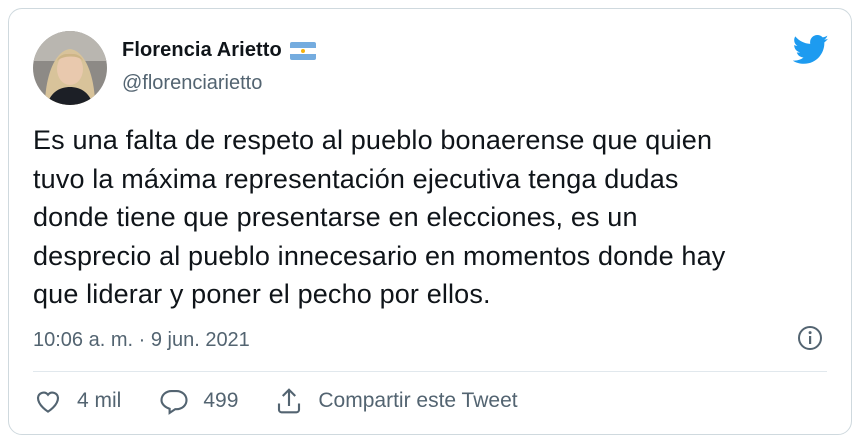 This screenshot has width=862, height=445. What do you see at coordinates (198, 401) in the screenshot?
I see `reply-button: 499` at bounding box center [198, 401].